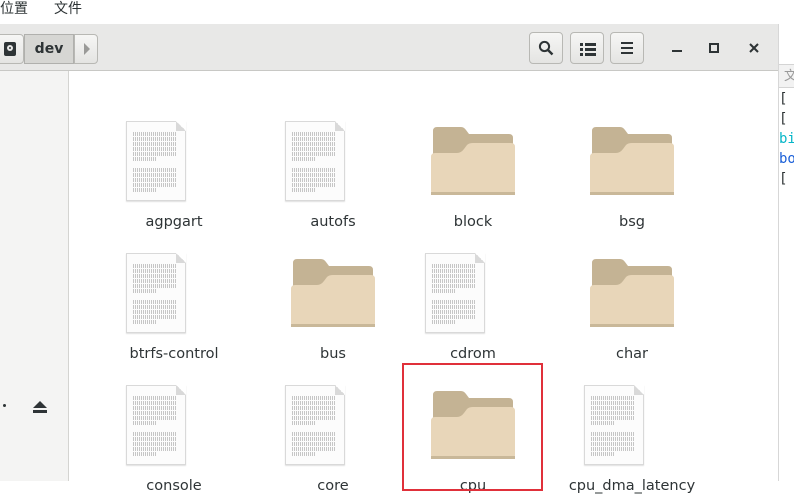  What do you see at coordinates (40, 407) in the screenshot?
I see `eject-icon` at bounding box center [40, 407].